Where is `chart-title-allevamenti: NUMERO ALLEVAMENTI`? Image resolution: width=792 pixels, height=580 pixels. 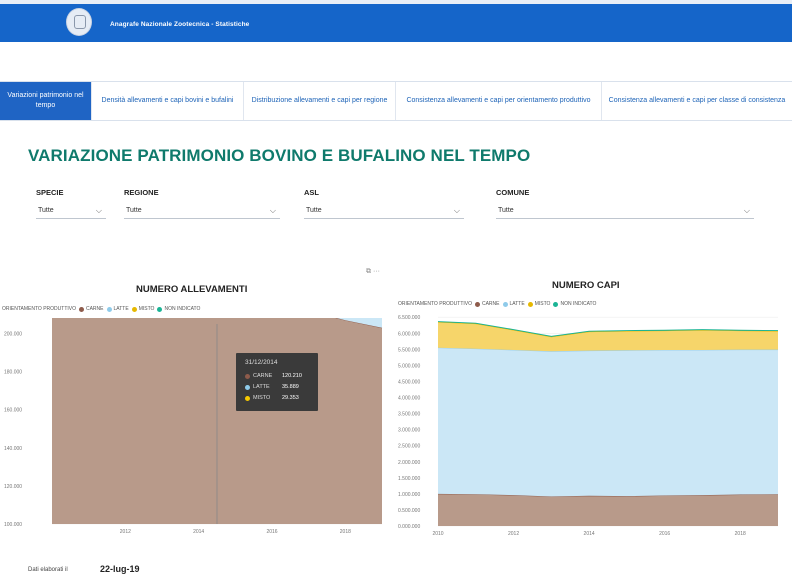 chart-title-allevamenti: NUMERO ALLEVAMENTI is located at coordinates (192, 289).